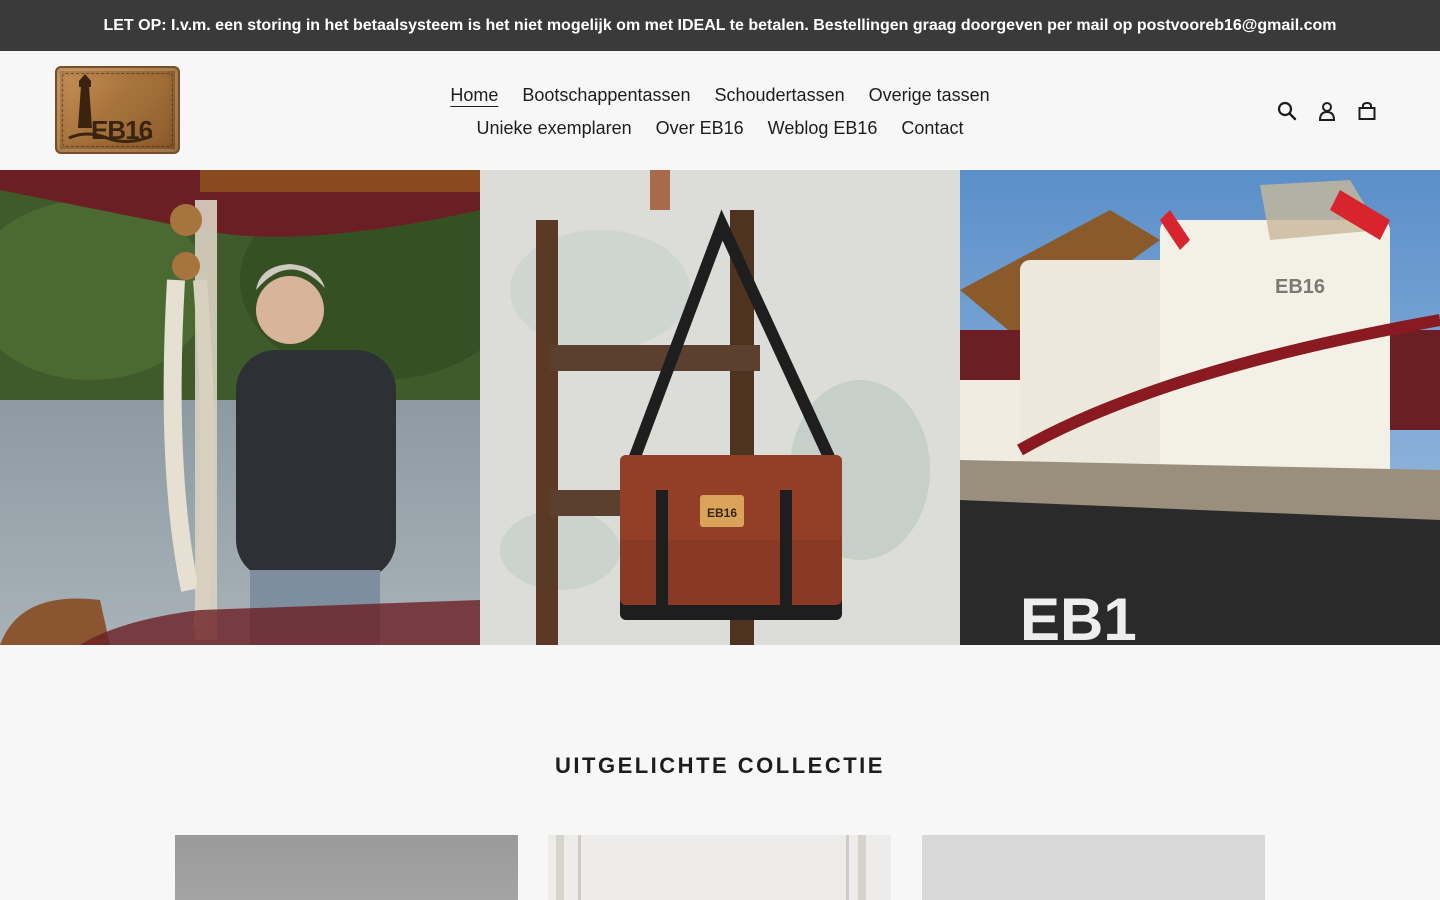  I want to click on logo-text: EB16, so click(122, 130).